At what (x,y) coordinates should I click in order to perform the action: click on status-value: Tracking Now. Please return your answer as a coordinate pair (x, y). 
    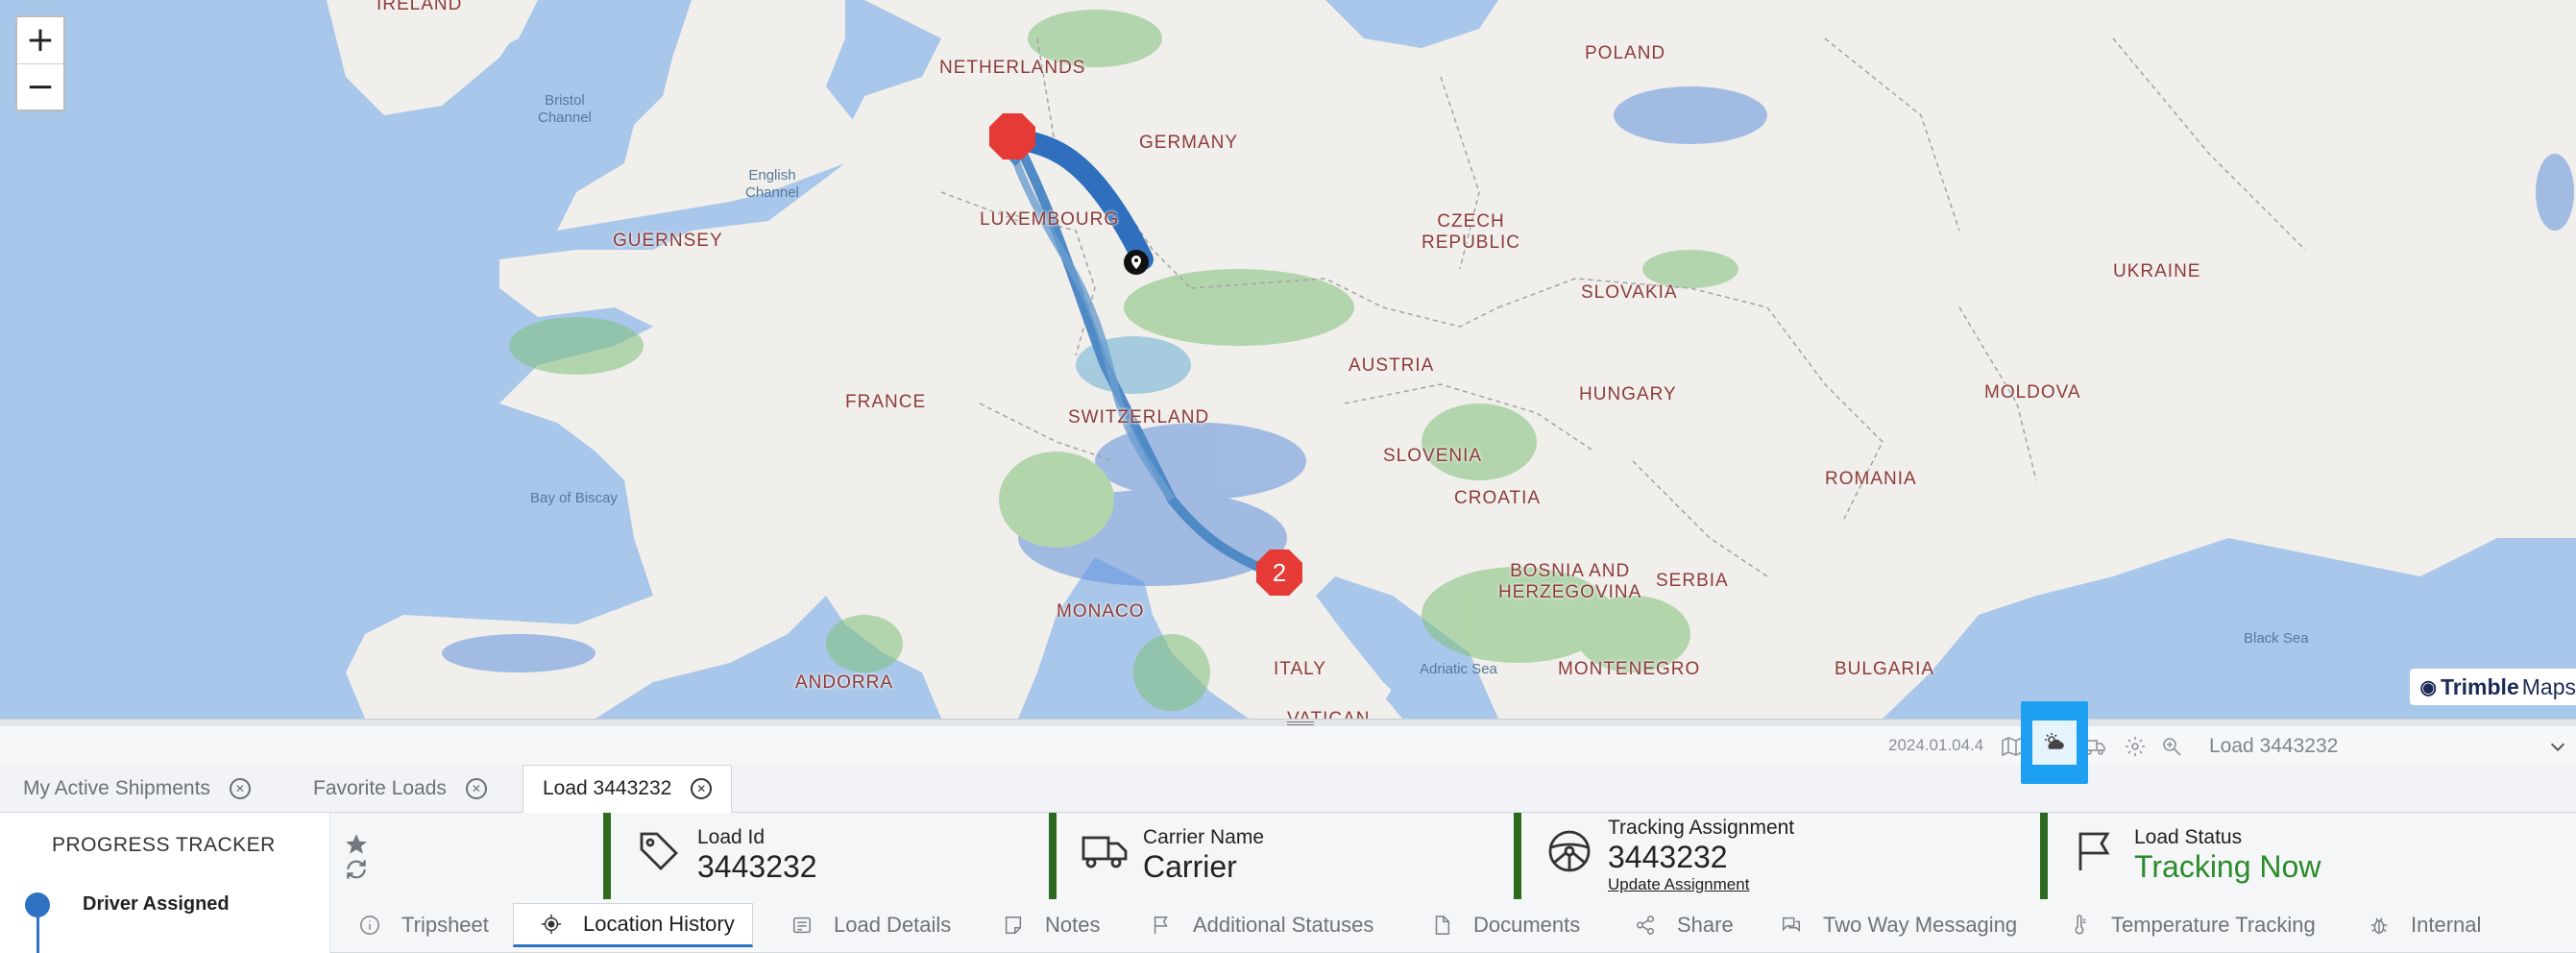
    Looking at the image, I should click on (2227, 866).